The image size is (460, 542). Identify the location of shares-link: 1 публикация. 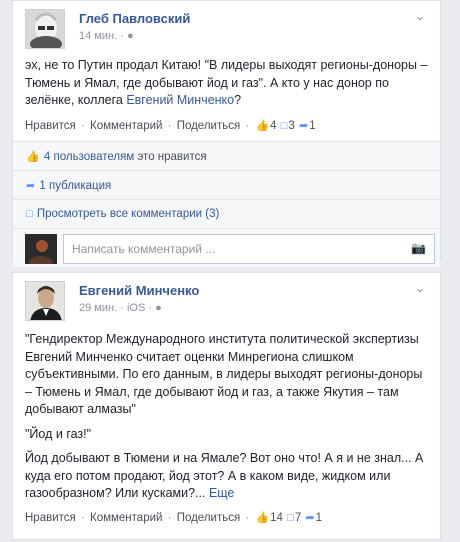
(75, 186).